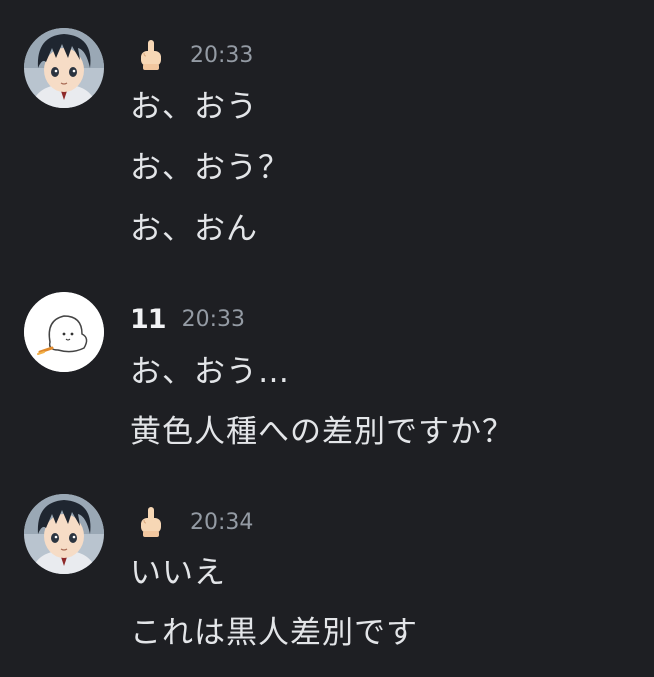 This screenshot has width=654, height=677. I want to click on message-line: お、おう？, so click(210, 168).